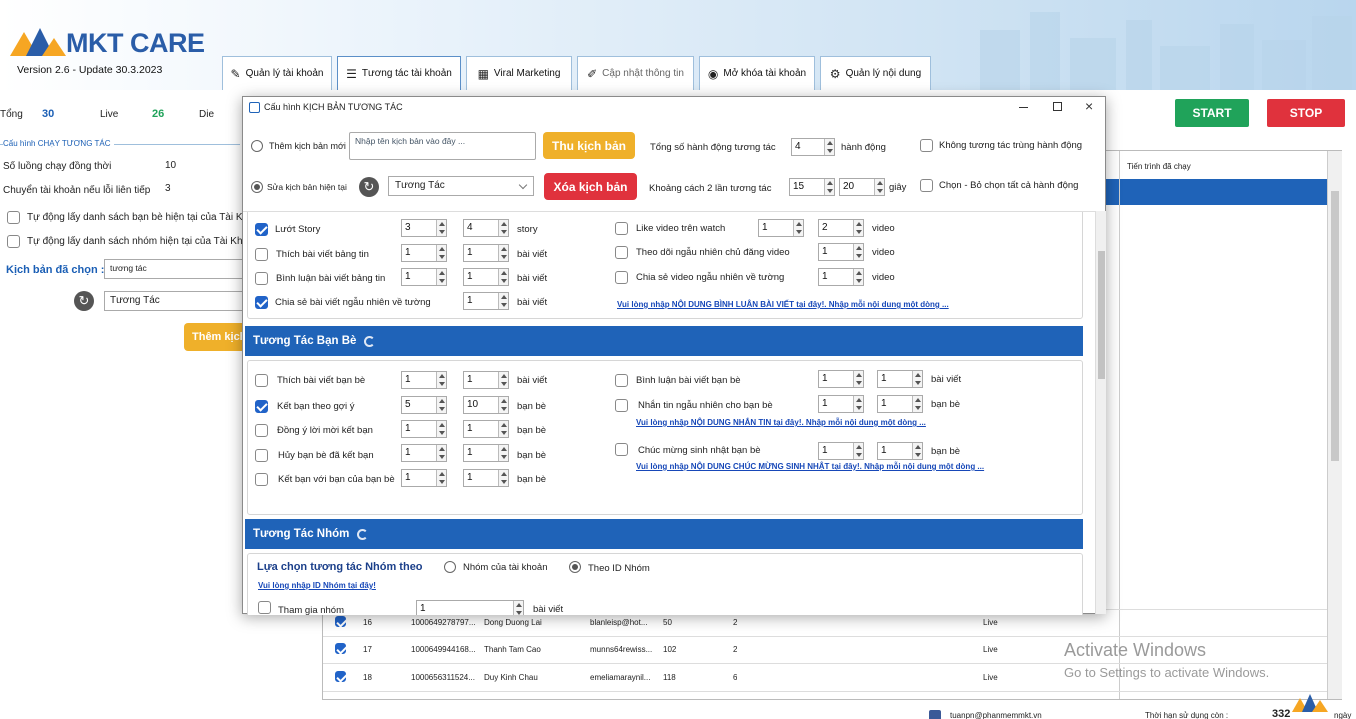 The width and height of the screenshot is (1356, 719). What do you see at coordinates (841, 228) in the screenshot?
I see `video-max-stepper: 2` at bounding box center [841, 228].